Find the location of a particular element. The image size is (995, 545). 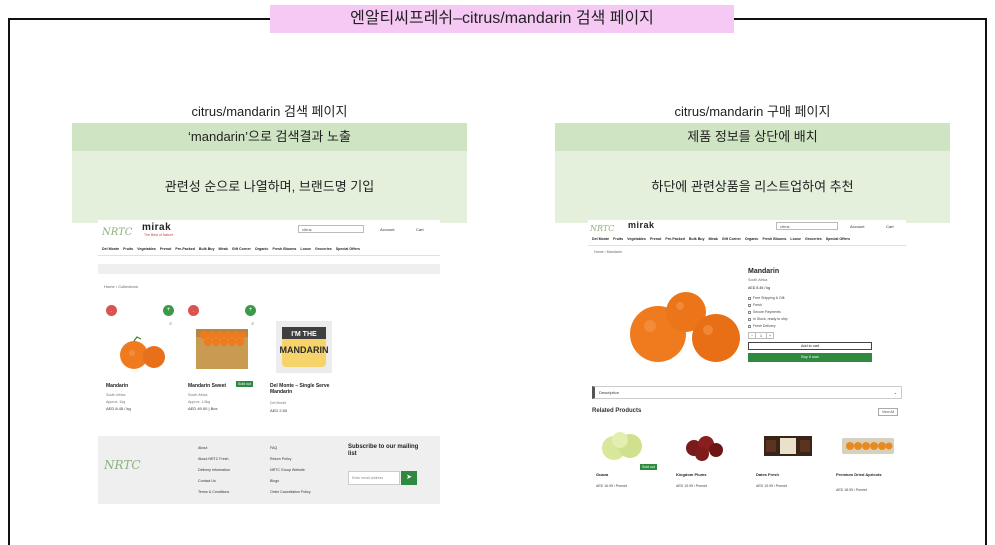

right-panel-caption: citrus/mandarin 구매 페이지 is located at coordinates (752, 111).